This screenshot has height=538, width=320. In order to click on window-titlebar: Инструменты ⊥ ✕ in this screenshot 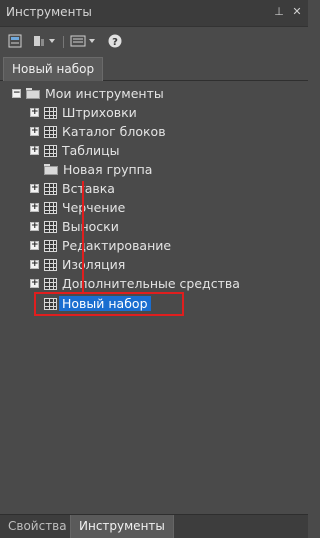, I will do `click(154, 13)`.